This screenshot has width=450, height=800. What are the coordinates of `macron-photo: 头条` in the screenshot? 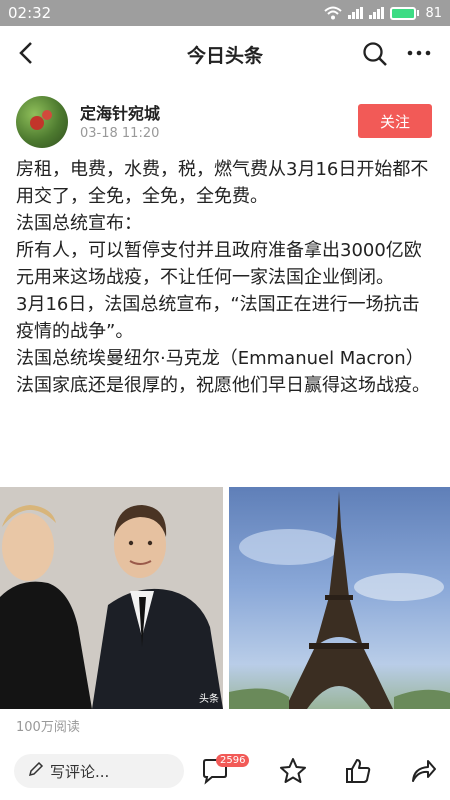 It's located at (111, 598).